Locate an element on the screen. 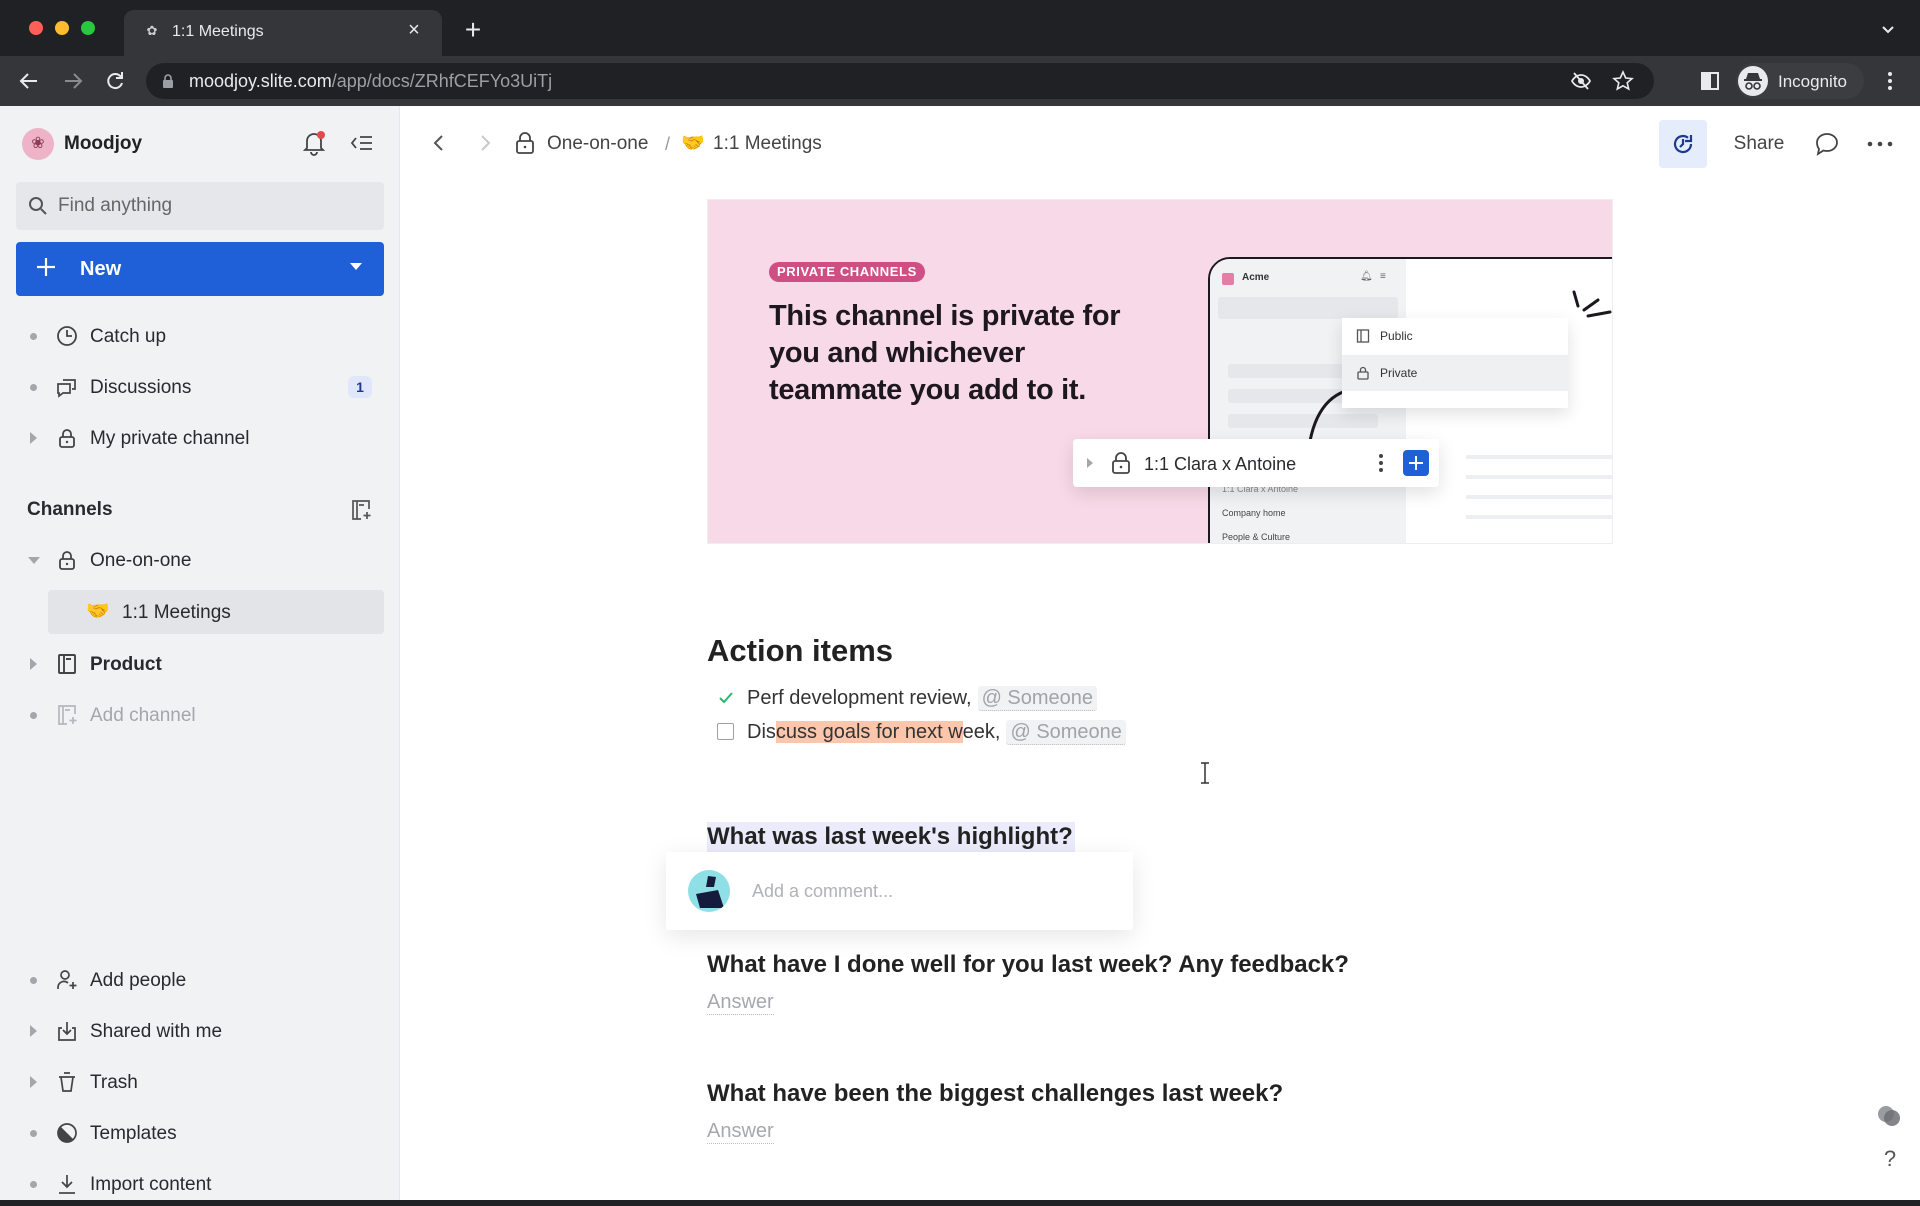  add-channel-icon is located at coordinates (361, 510).